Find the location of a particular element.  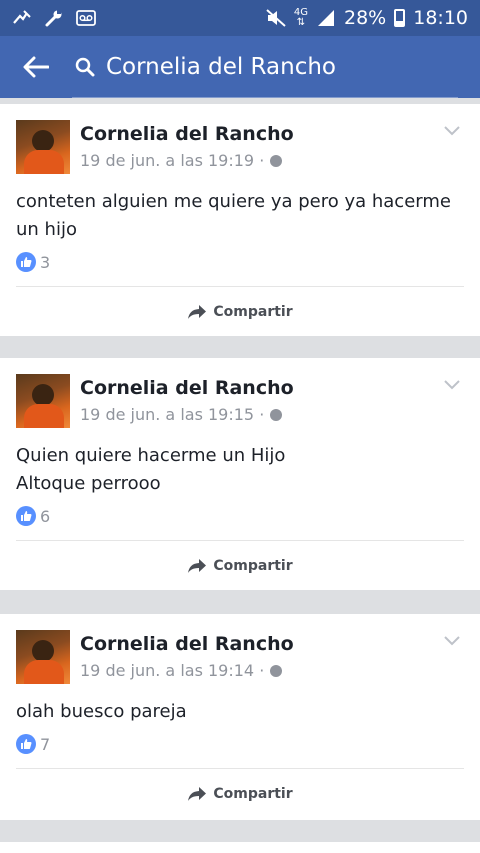

network-label: 4G ⇅ is located at coordinates (300, 17).